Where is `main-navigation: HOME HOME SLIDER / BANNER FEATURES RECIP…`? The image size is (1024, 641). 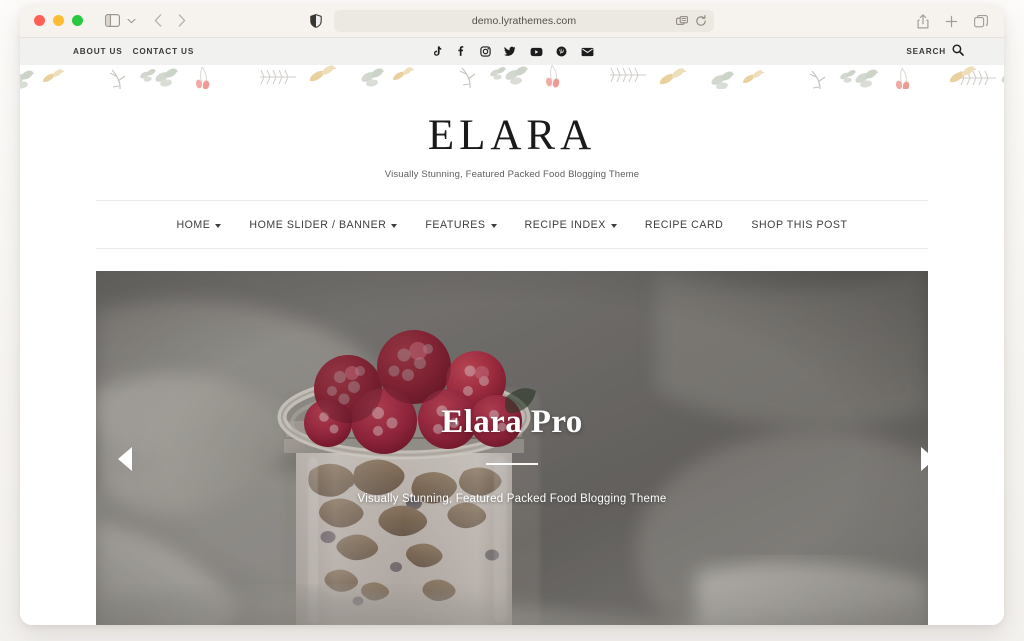
main-navigation: HOME HOME SLIDER / BANNER FEATURES RECIP… is located at coordinates (512, 224).